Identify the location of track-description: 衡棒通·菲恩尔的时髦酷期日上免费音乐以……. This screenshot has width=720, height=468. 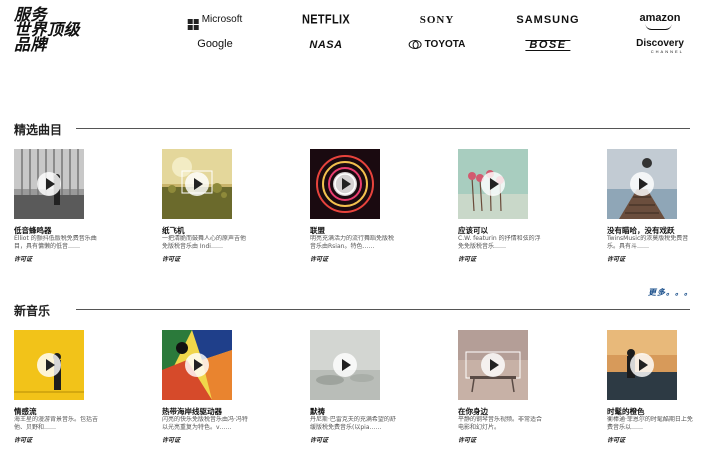
(650, 423).